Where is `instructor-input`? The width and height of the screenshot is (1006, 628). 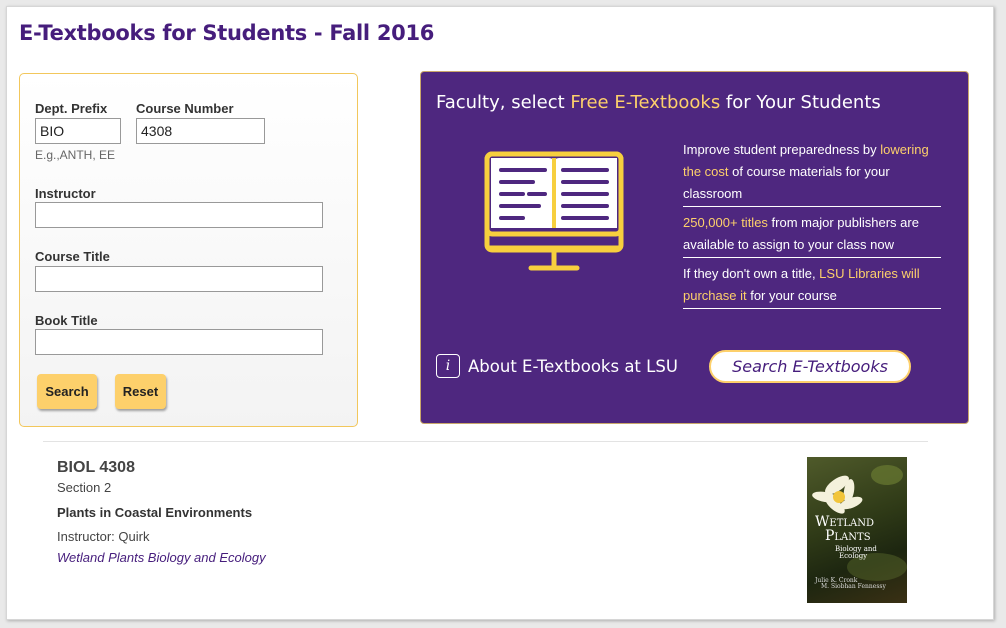 instructor-input is located at coordinates (179, 215).